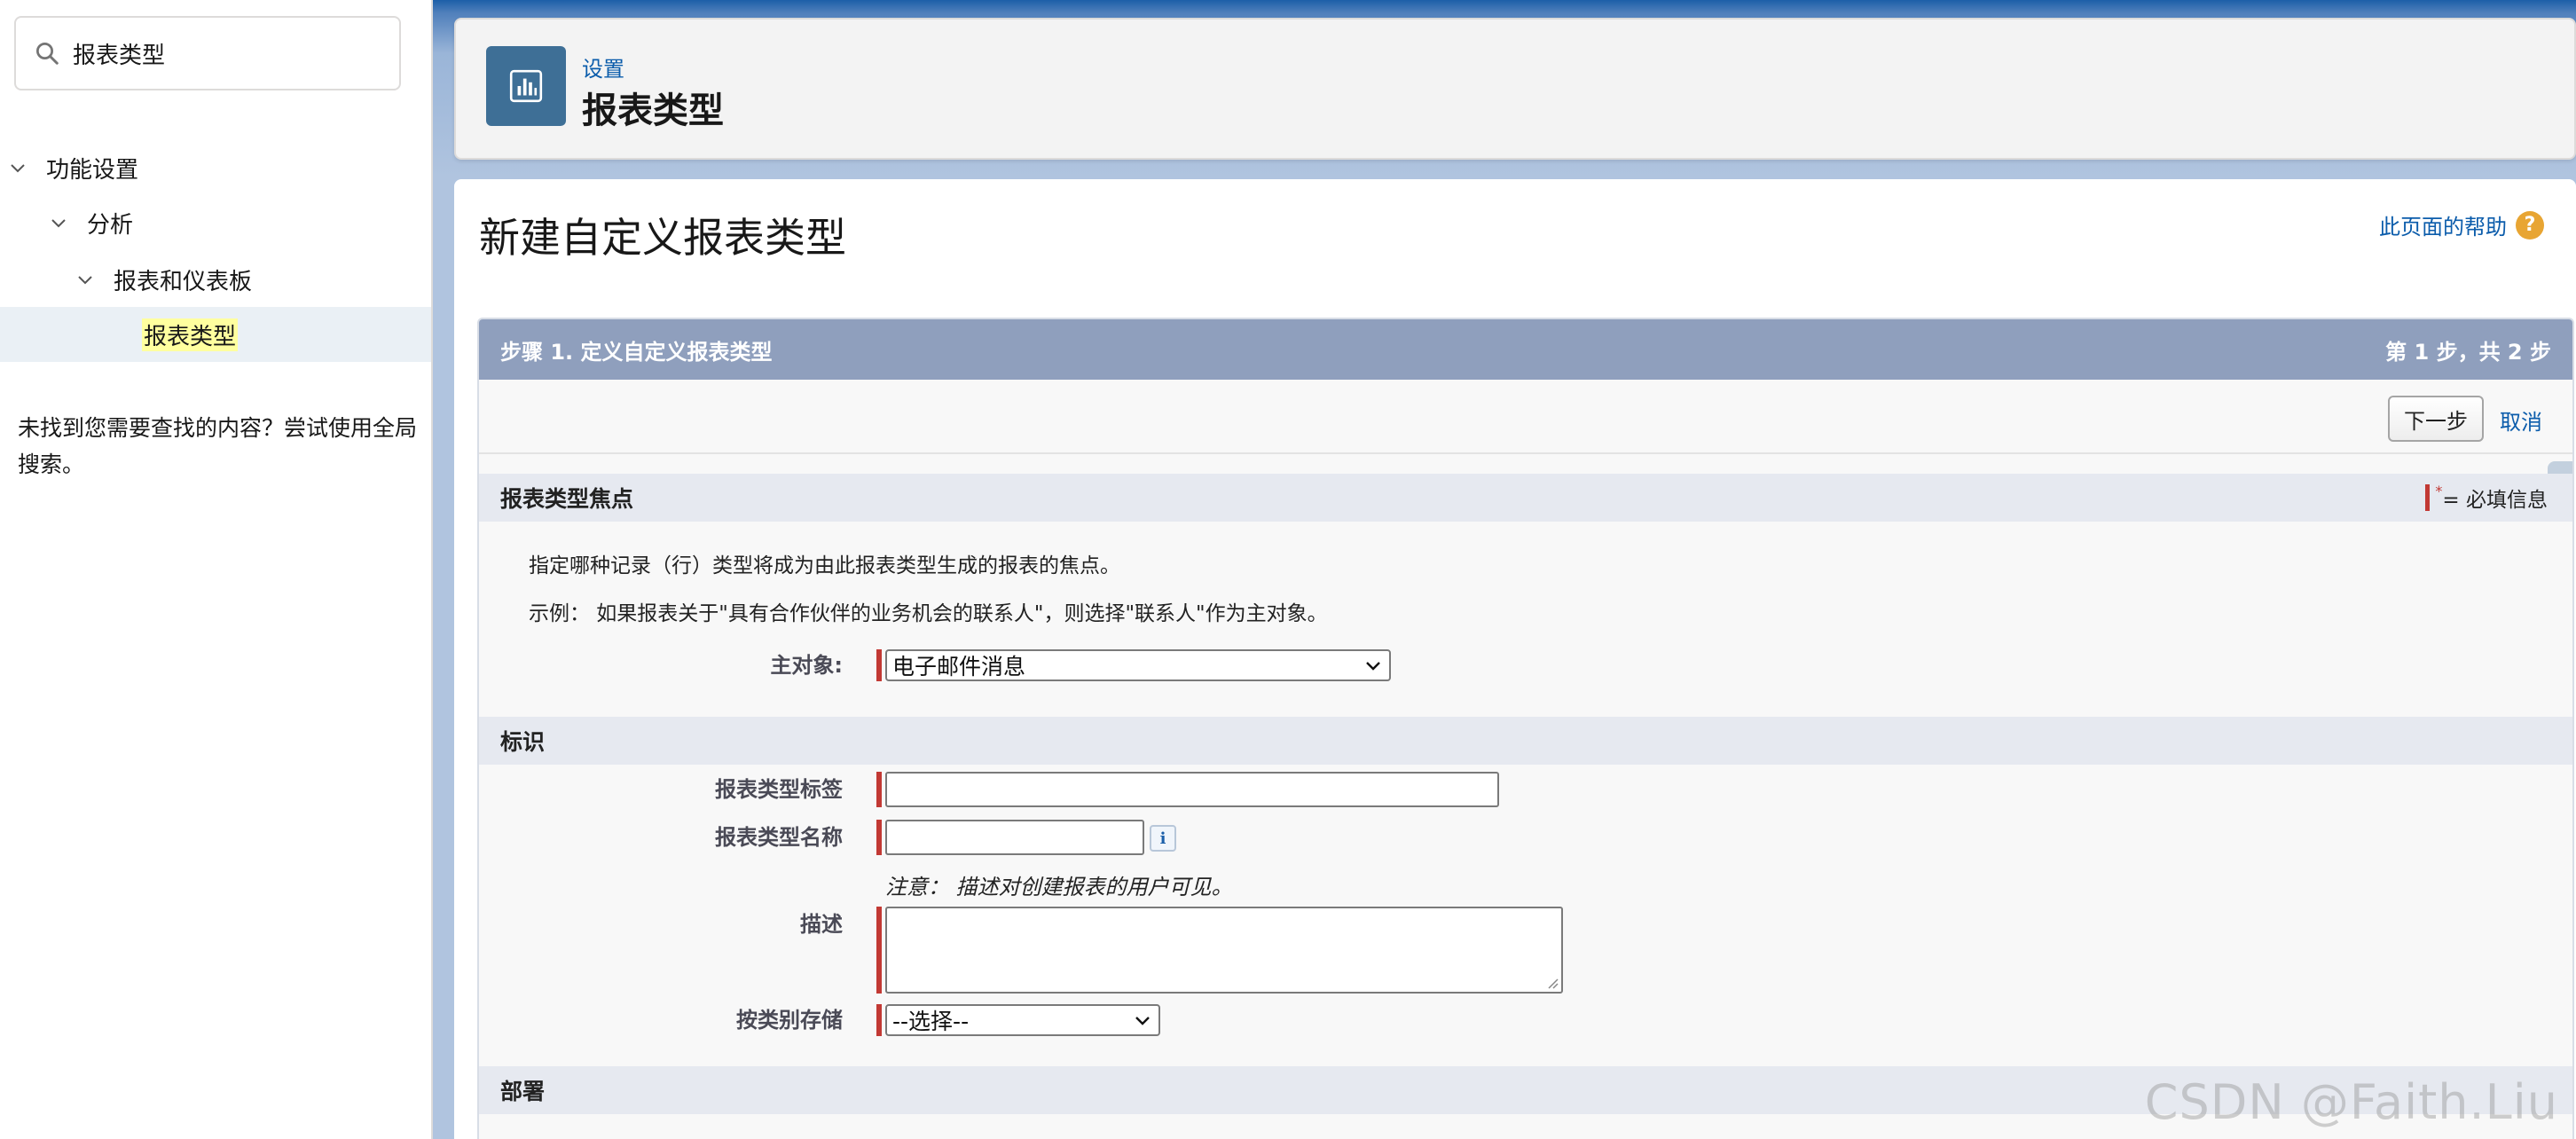 This screenshot has width=2576, height=1139. What do you see at coordinates (183, 281) in the screenshot?
I see `tree-item-label: 报表和仪表板` at bounding box center [183, 281].